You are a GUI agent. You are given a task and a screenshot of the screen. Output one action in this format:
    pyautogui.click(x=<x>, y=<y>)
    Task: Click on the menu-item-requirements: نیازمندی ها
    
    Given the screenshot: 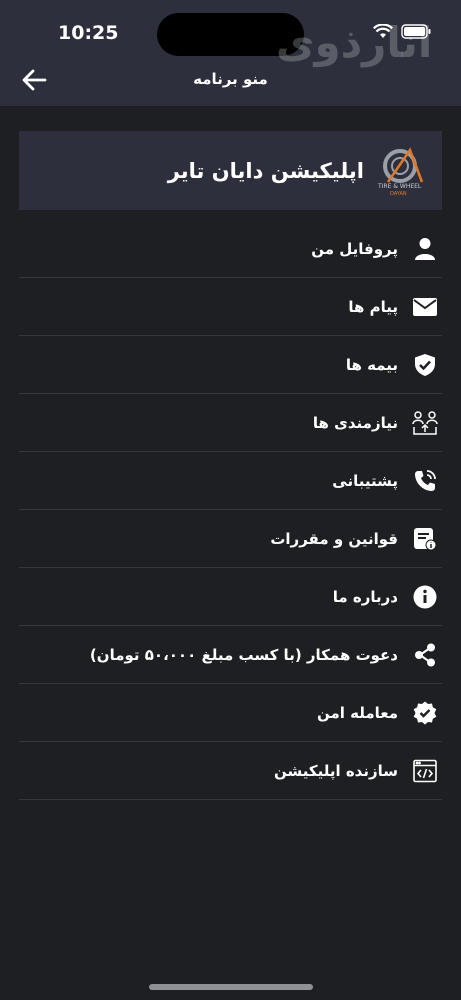 What is the action you would take?
    pyautogui.click(x=230, y=423)
    